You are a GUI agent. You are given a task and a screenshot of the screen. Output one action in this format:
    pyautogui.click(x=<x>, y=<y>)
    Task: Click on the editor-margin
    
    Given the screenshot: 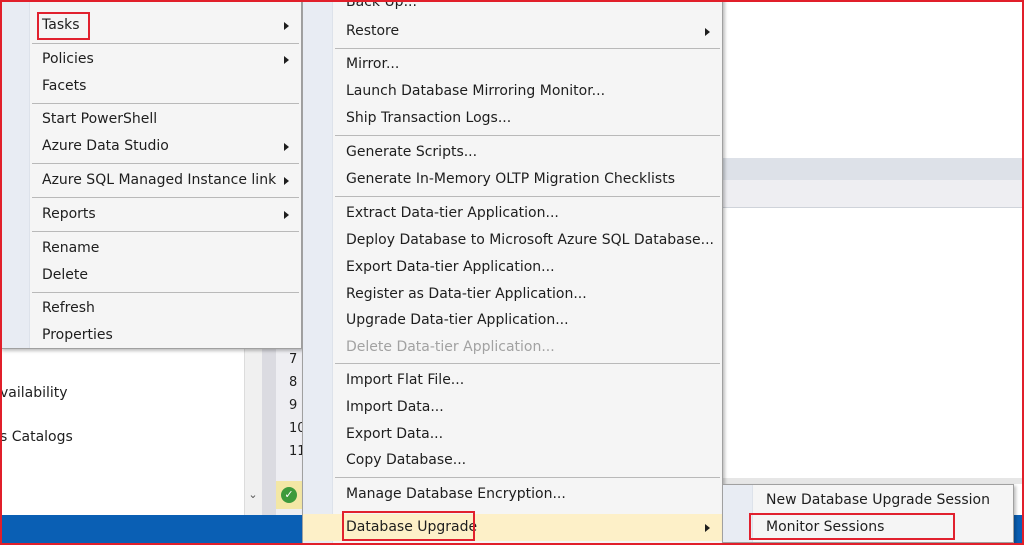 What is the action you would take?
    pyautogui.click(x=269, y=431)
    